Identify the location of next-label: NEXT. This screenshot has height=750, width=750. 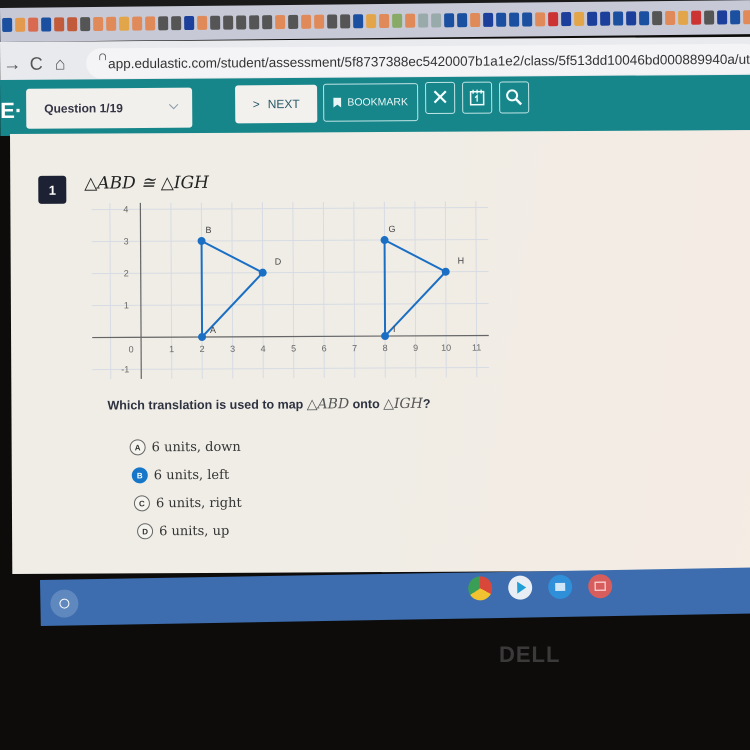
(283, 104).